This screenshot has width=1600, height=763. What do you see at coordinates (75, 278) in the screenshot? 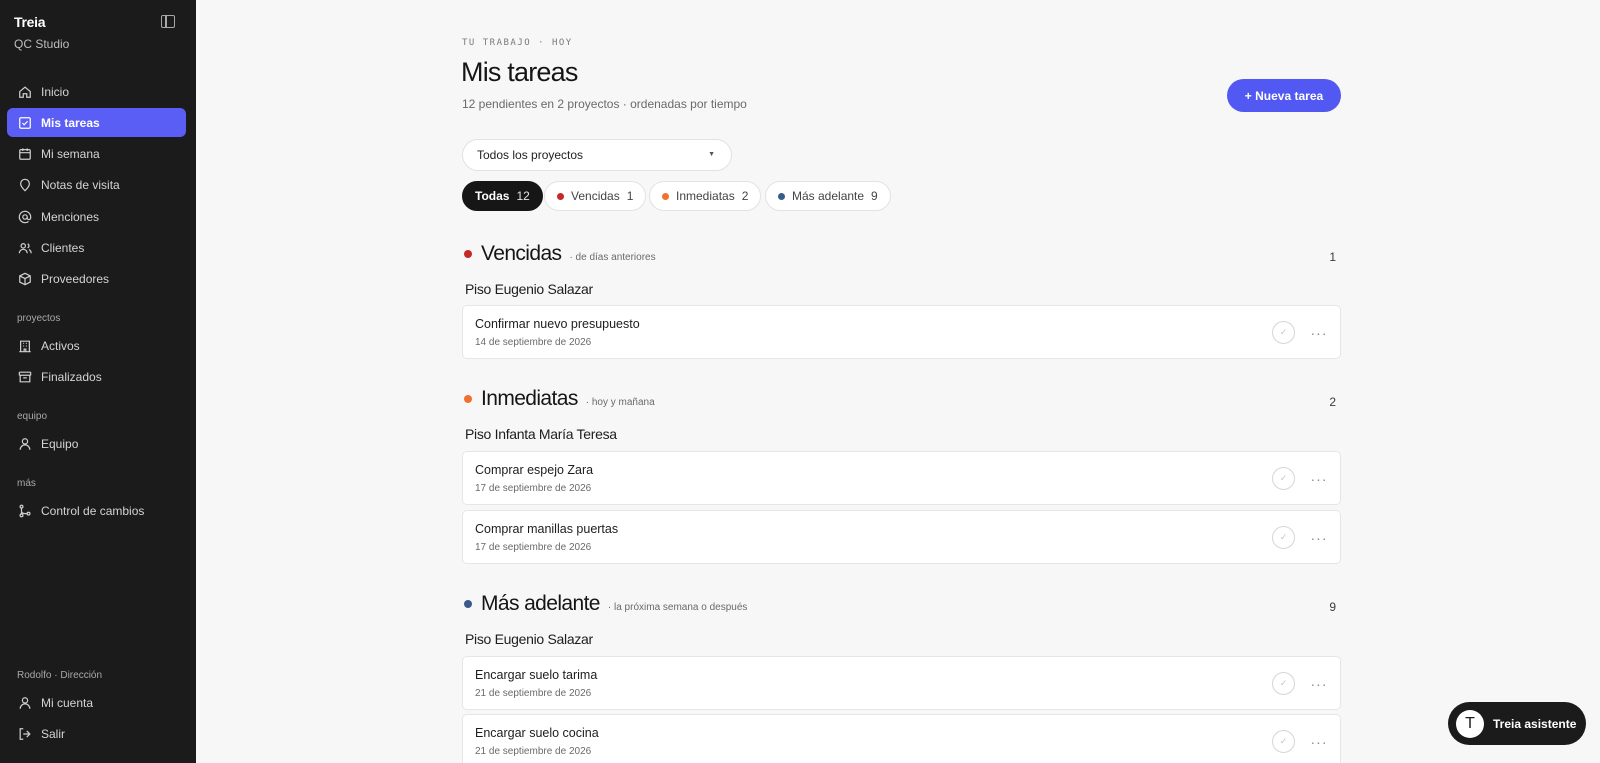
I see `nav-label: Proveedores` at bounding box center [75, 278].